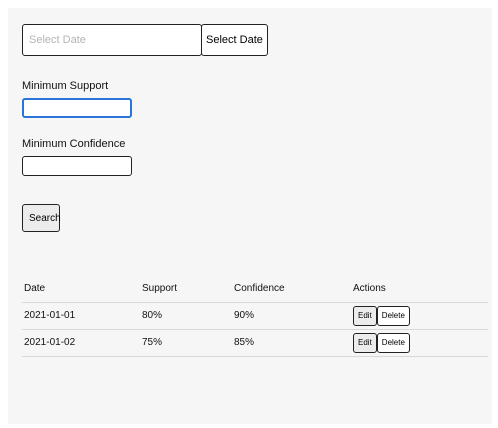 This screenshot has width=498, height=428. Describe the element at coordinates (74, 144) in the screenshot. I see `min-confidence-label: Minimum Confidence` at that location.